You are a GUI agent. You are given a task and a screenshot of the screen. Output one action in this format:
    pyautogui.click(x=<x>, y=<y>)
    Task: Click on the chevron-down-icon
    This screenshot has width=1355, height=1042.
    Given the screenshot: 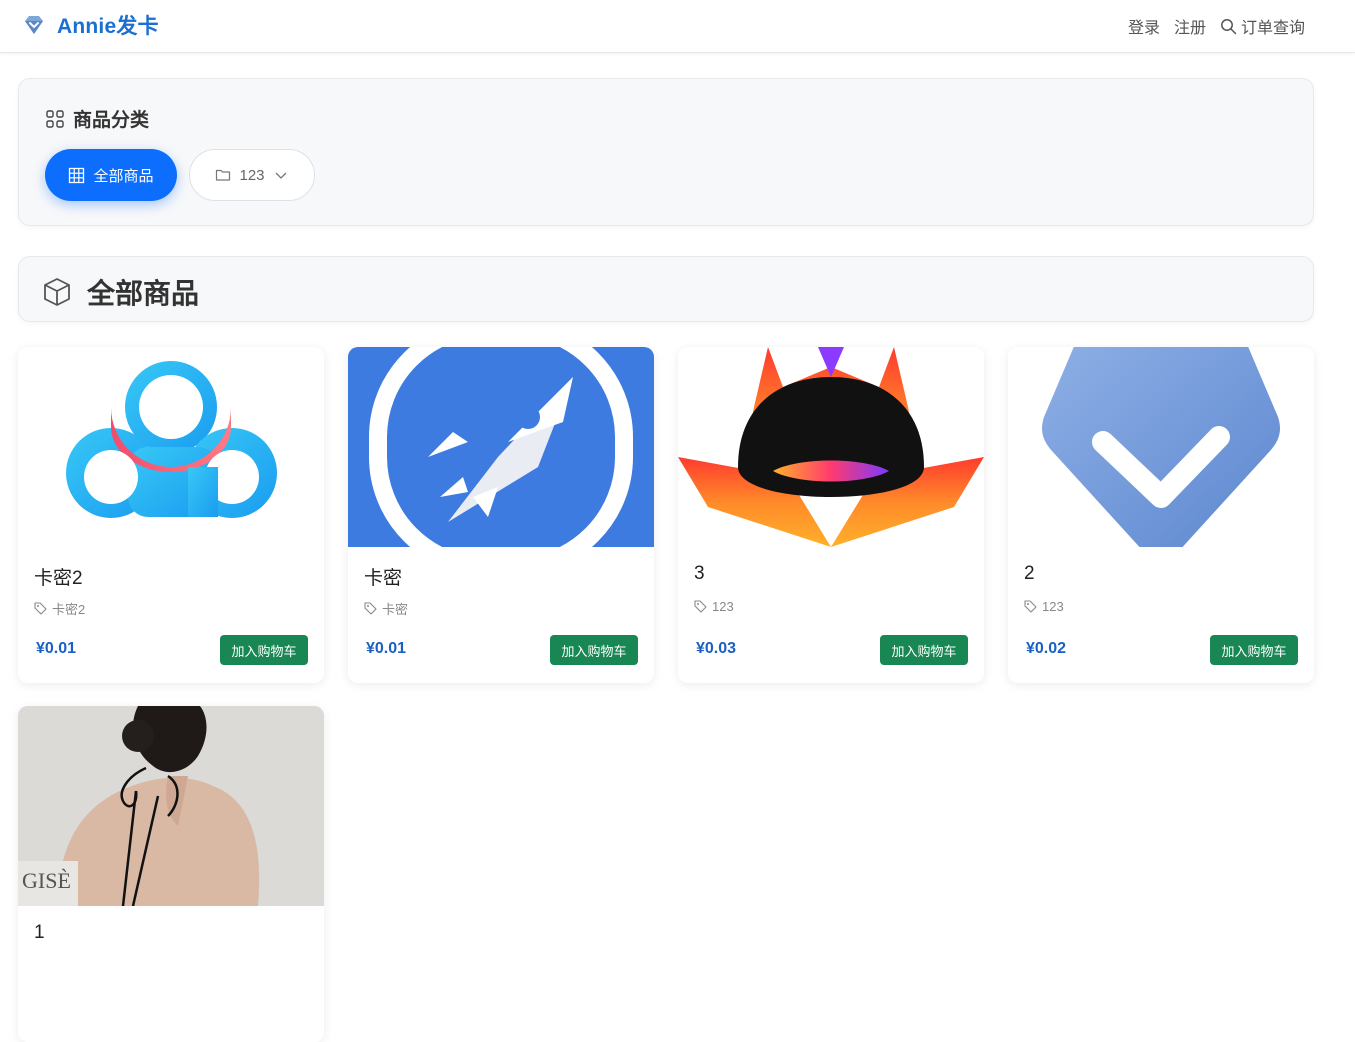 What is the action you would take?
    pyautogui.click(x=280, y=175)
    